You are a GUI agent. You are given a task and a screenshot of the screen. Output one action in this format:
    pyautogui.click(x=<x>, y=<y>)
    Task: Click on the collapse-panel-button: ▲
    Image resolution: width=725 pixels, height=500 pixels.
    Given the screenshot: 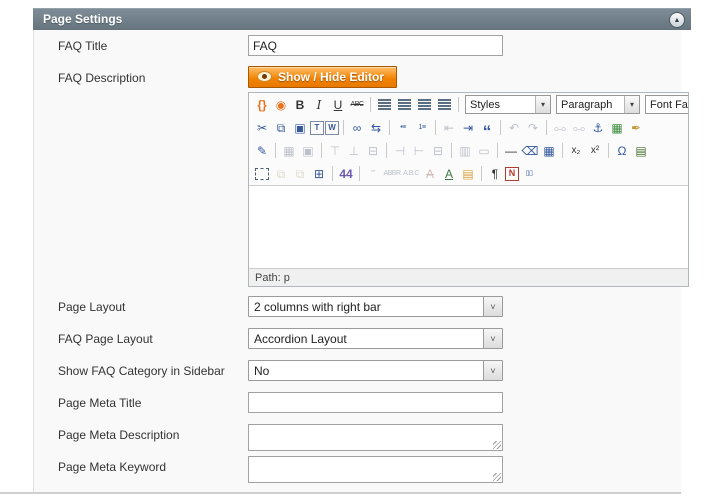 What is the action you would take?
    pyautogui.click(x=677, y=20)
    